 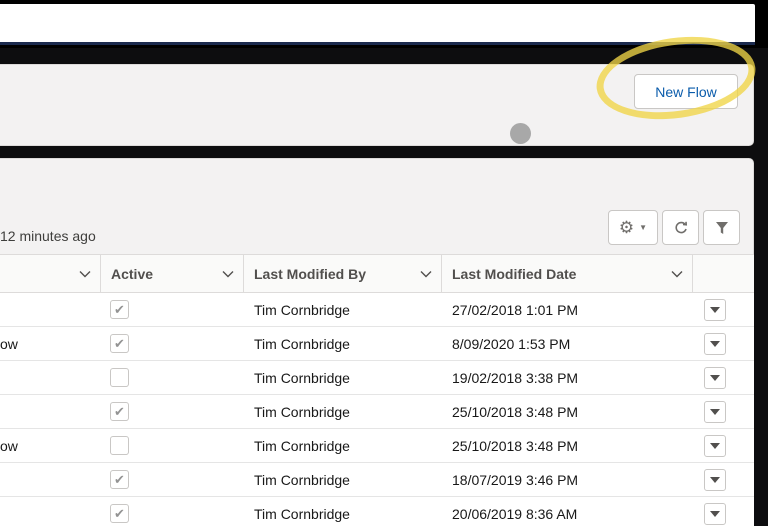 I want to click on new-flow-button: New Flow, so click(x=686, y=91).